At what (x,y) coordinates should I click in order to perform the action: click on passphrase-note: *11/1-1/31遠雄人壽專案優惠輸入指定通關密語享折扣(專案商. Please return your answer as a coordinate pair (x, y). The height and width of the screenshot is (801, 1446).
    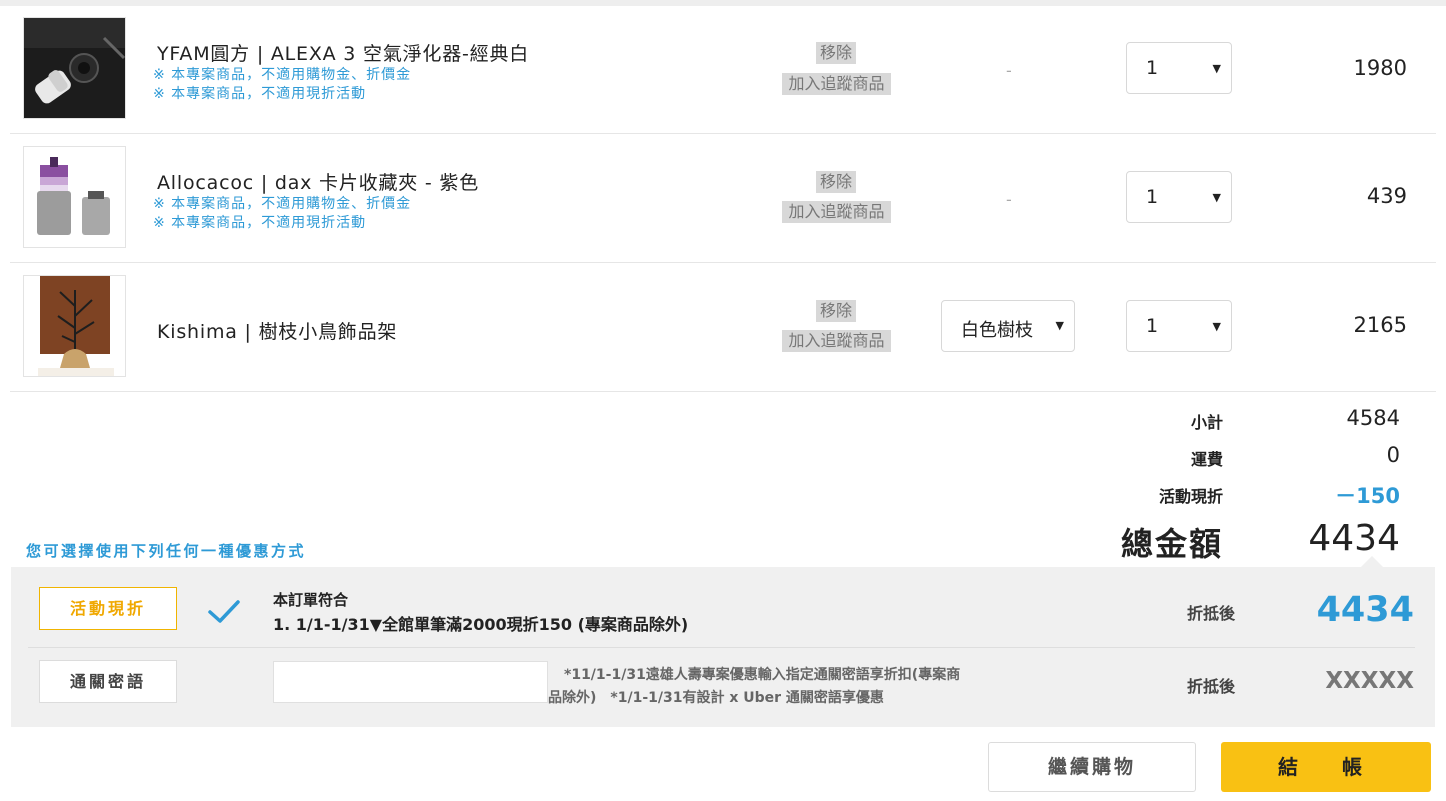
    Looking at the image, I should click on (762, 675).